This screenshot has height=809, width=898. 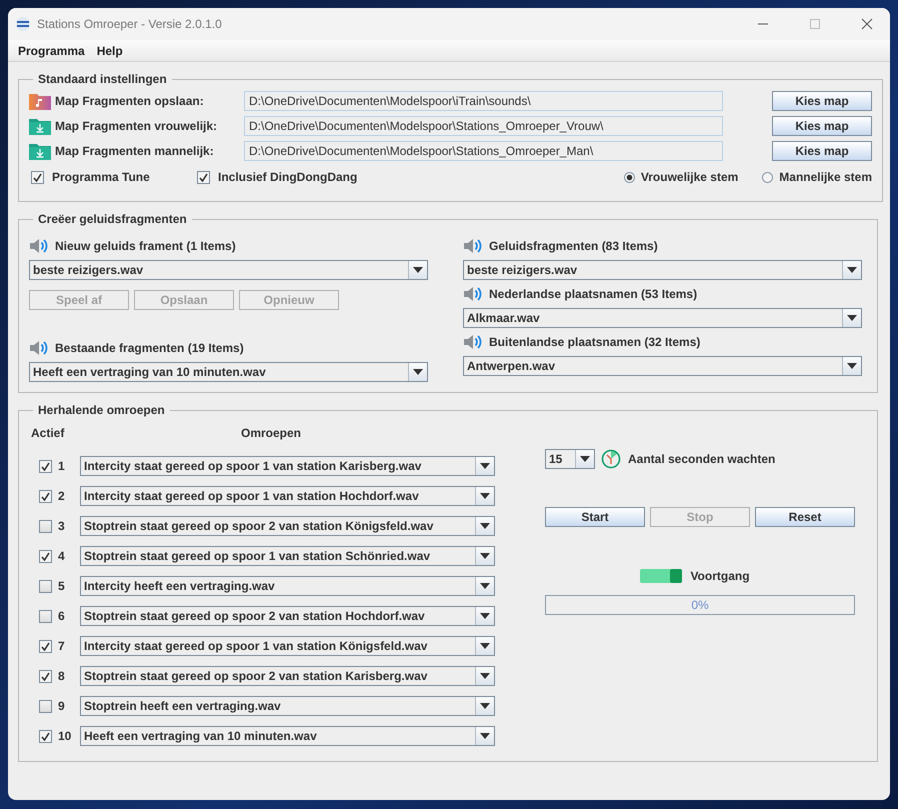 I want to click on app-logo-icon, so click(x=23, y=24).